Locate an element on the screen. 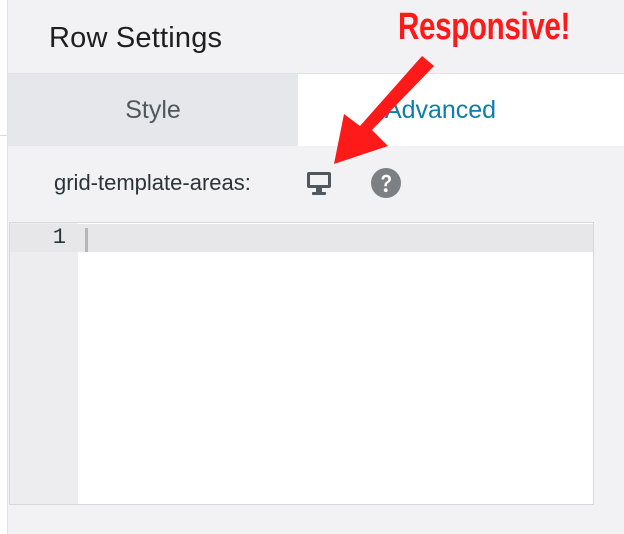  line-number: 1 is located at coordinates (59, 237).